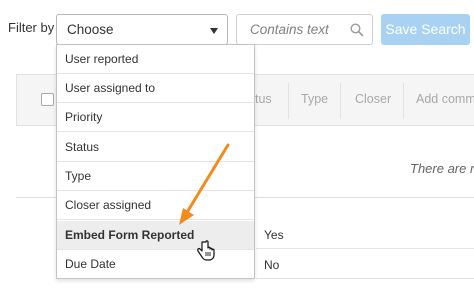 The width and height of the screenshot is (474, 297). I want to click on column-header-add-comment: Add comme, so click(445, 99).